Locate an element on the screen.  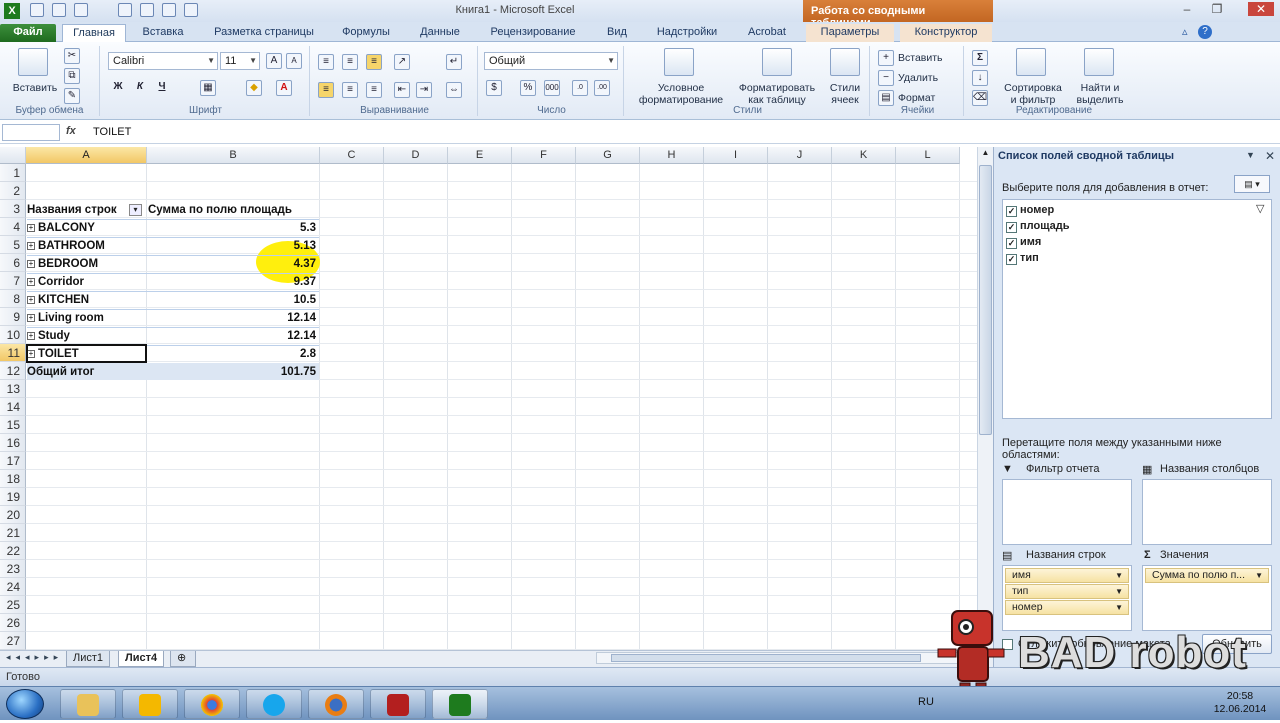
column-header-g: G is located at coordinates (608, 155).